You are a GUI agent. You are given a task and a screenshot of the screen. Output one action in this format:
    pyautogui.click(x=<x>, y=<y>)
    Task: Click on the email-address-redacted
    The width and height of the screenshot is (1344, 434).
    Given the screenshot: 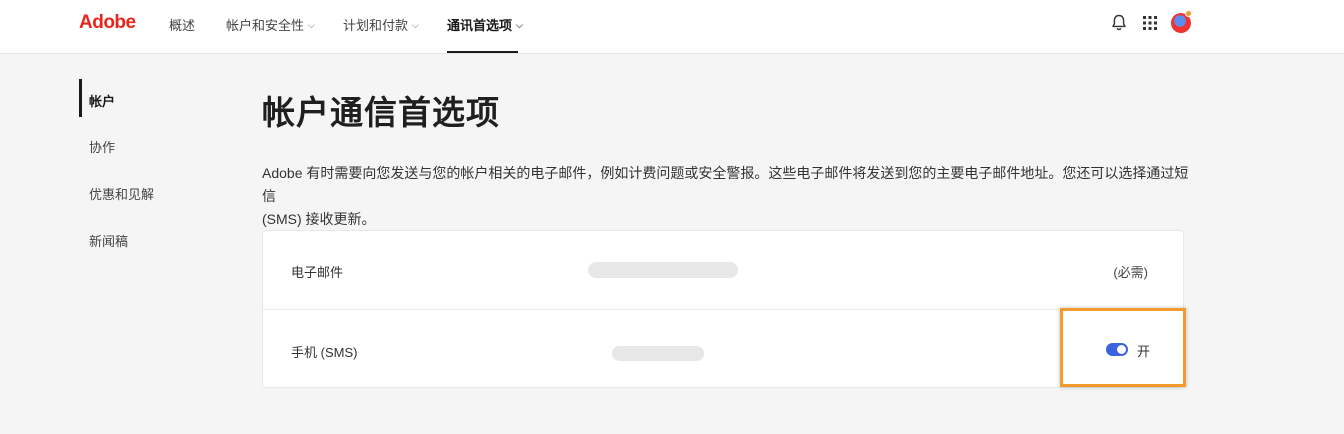 What is the action you would take?
    pyautogui.click(x=663, y=270)
    